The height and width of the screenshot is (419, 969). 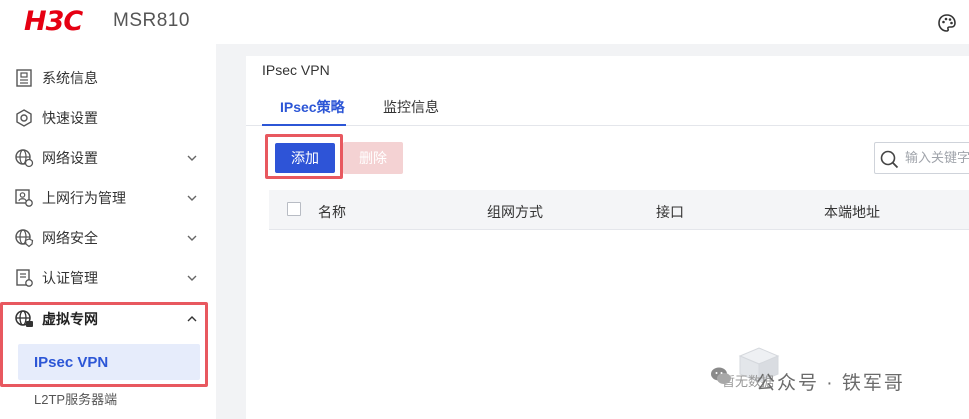 I want to click on breadcrumb-bar: IPsec VPN, so click(x=607, y=70).